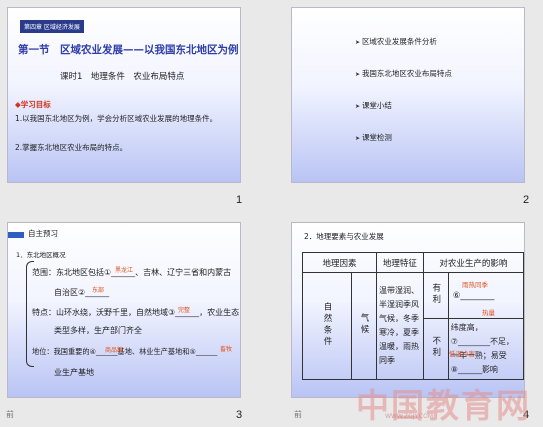 The height and width of the screenshot is (427, 543). What do you see at coordinates (526, 200) in the screenshot?
I see `slide-number-2: 2` at bounding box center [526, 200].